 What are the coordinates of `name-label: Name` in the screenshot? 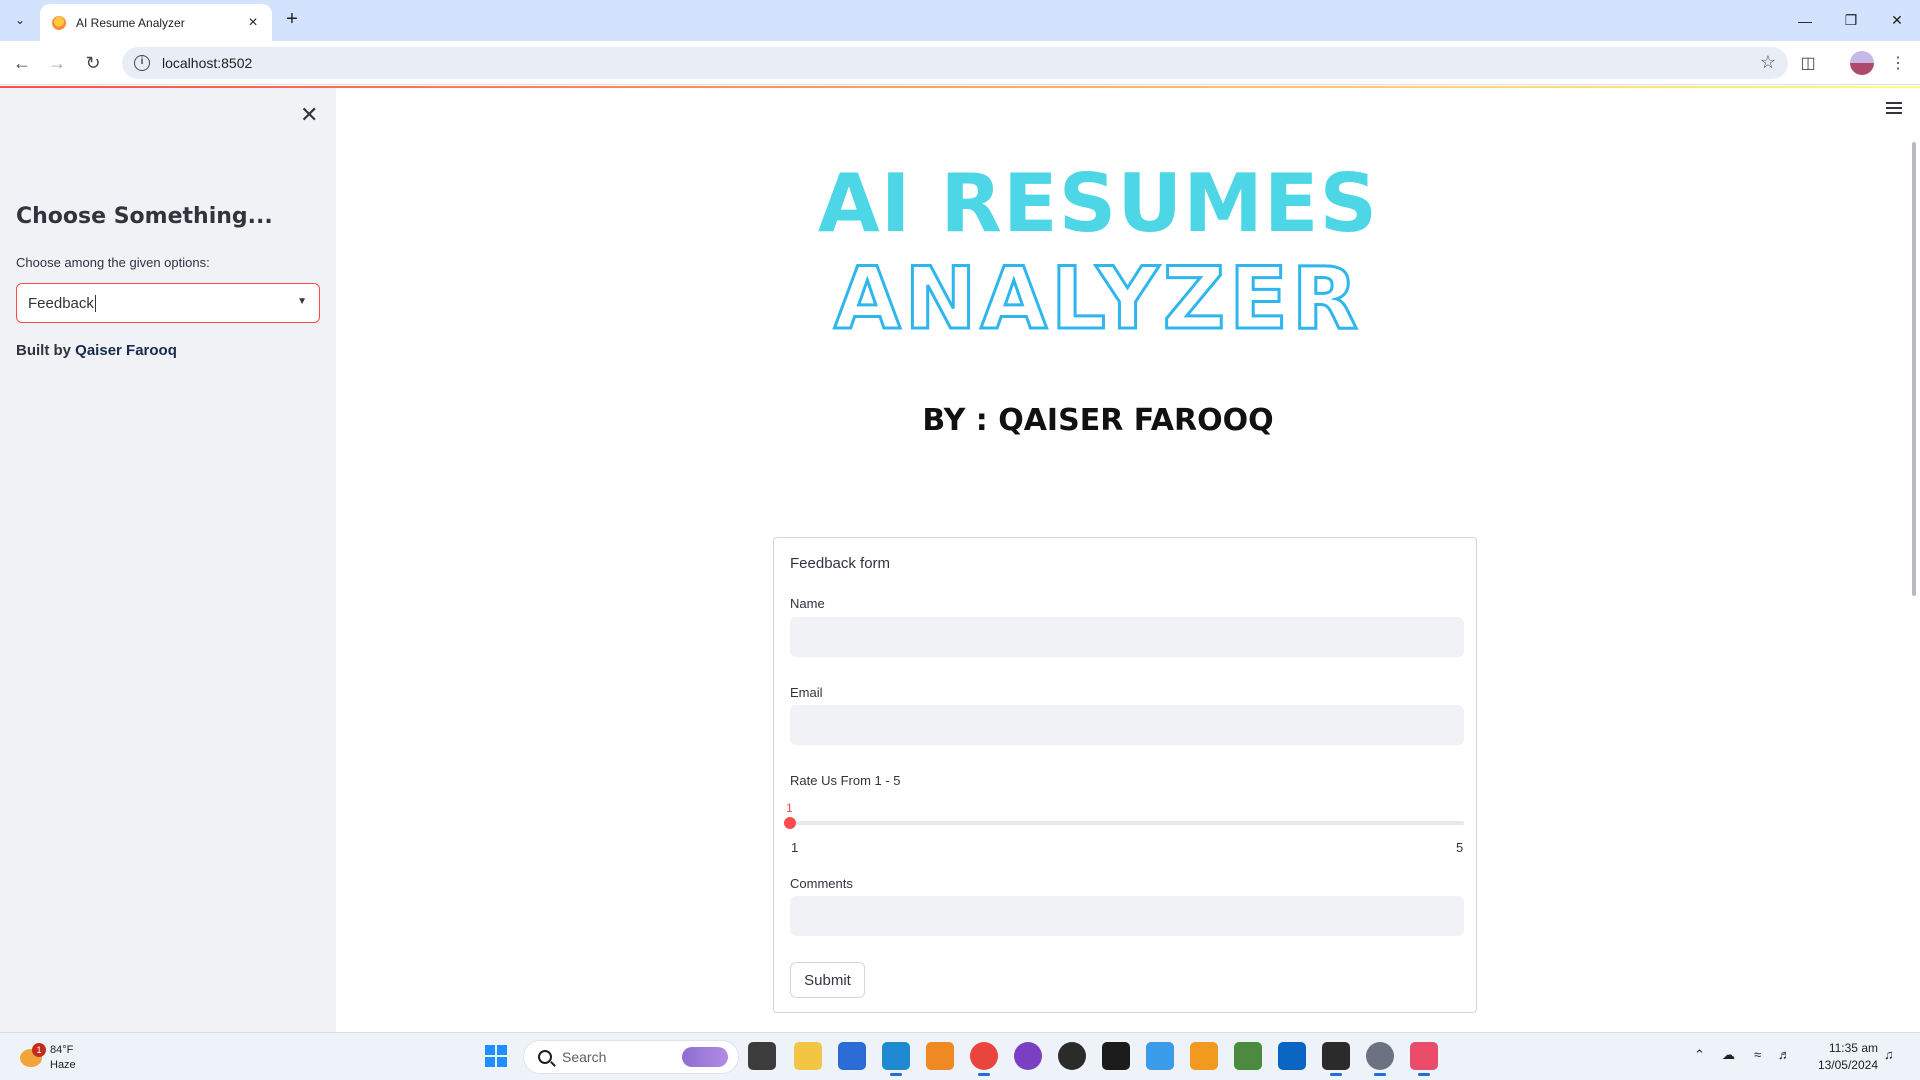 It's located at (807, 603).